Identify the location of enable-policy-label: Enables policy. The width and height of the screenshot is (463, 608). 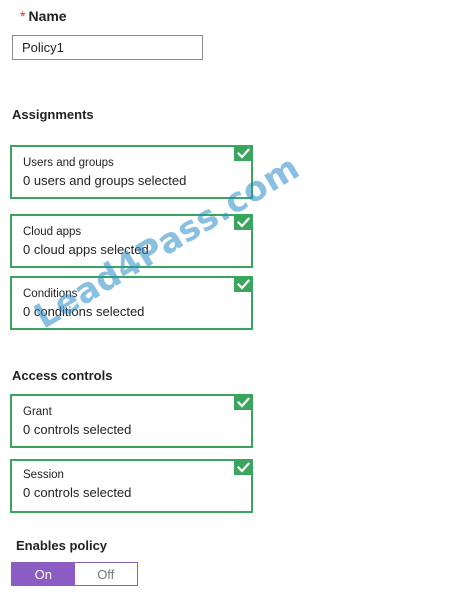
(62, 545).